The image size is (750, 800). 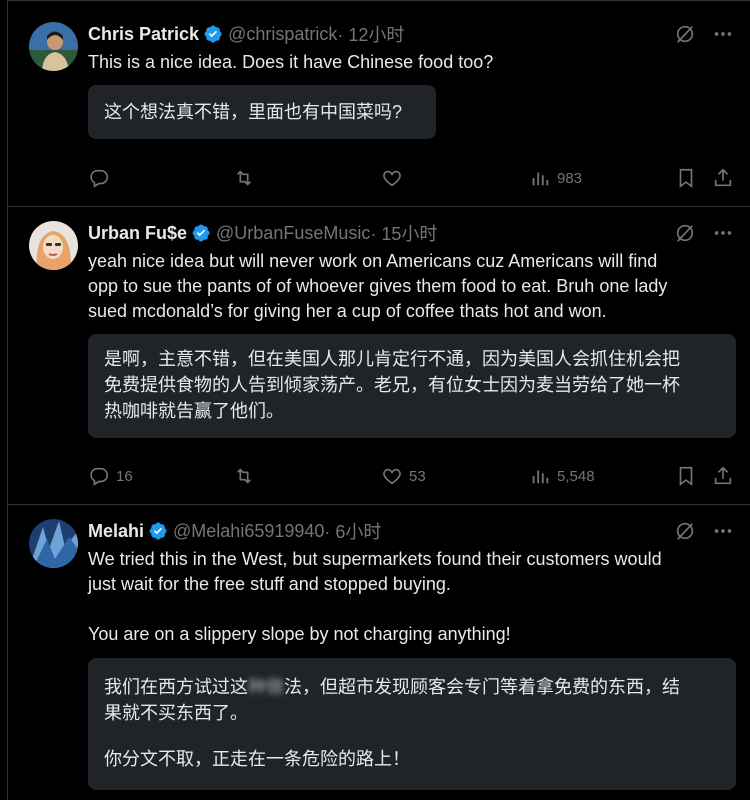 What do you see at coordinates (257, 759) in the screenshot?
I see `translation-line: 你分文不取，正走在一条危险的路上！` at bounding box center [257, 759].